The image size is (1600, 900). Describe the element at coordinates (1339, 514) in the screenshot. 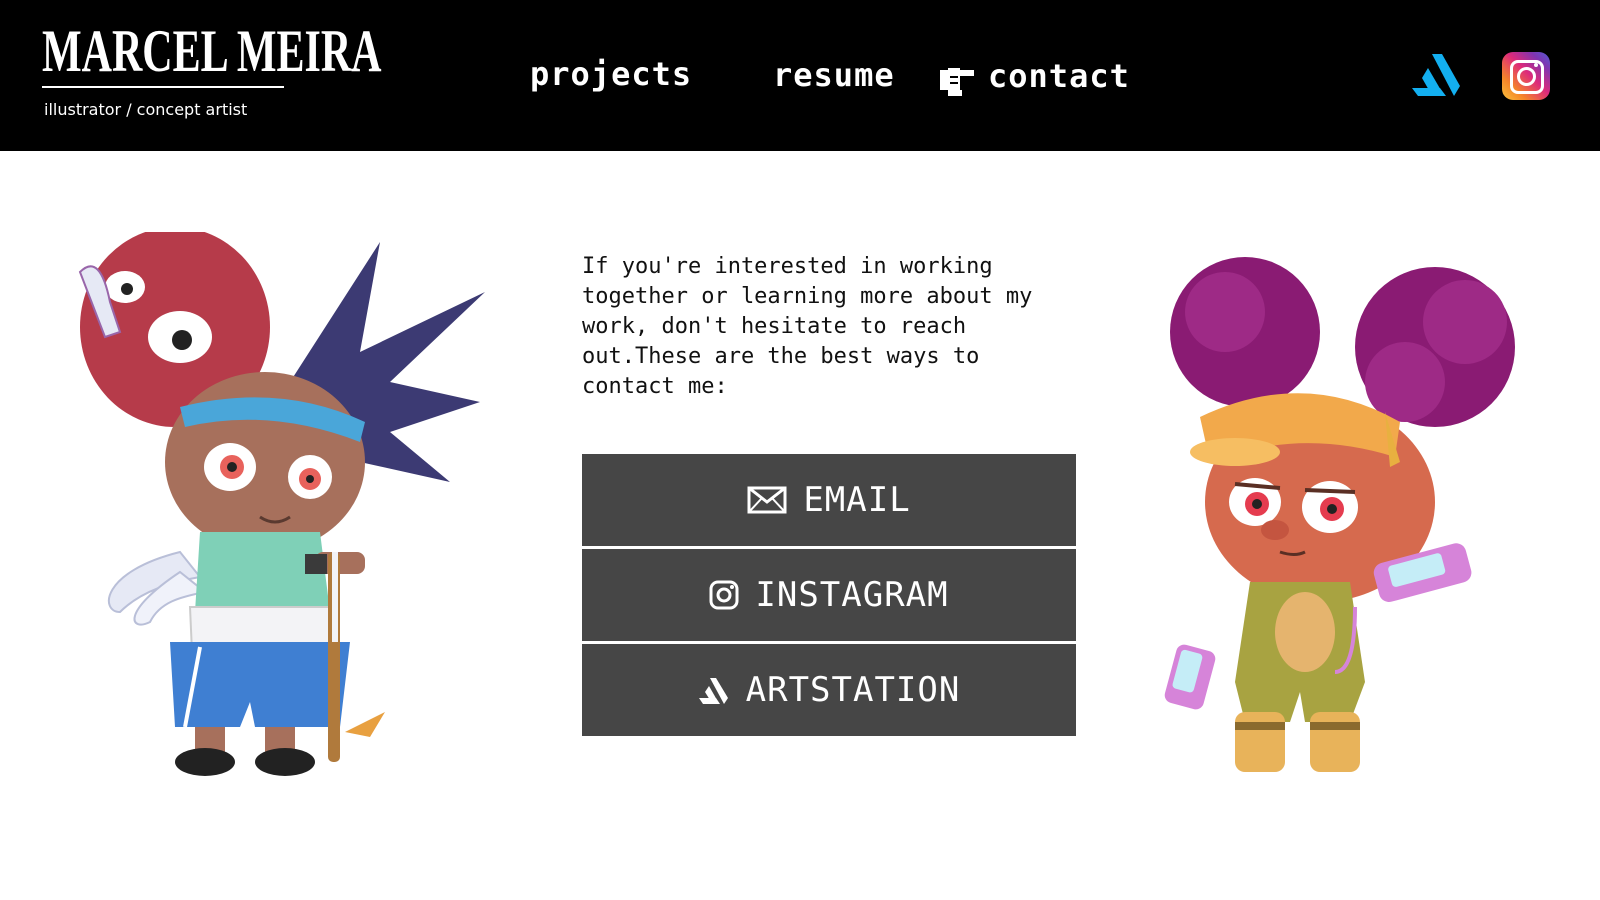

I see `character-illustration-girl` at that location.